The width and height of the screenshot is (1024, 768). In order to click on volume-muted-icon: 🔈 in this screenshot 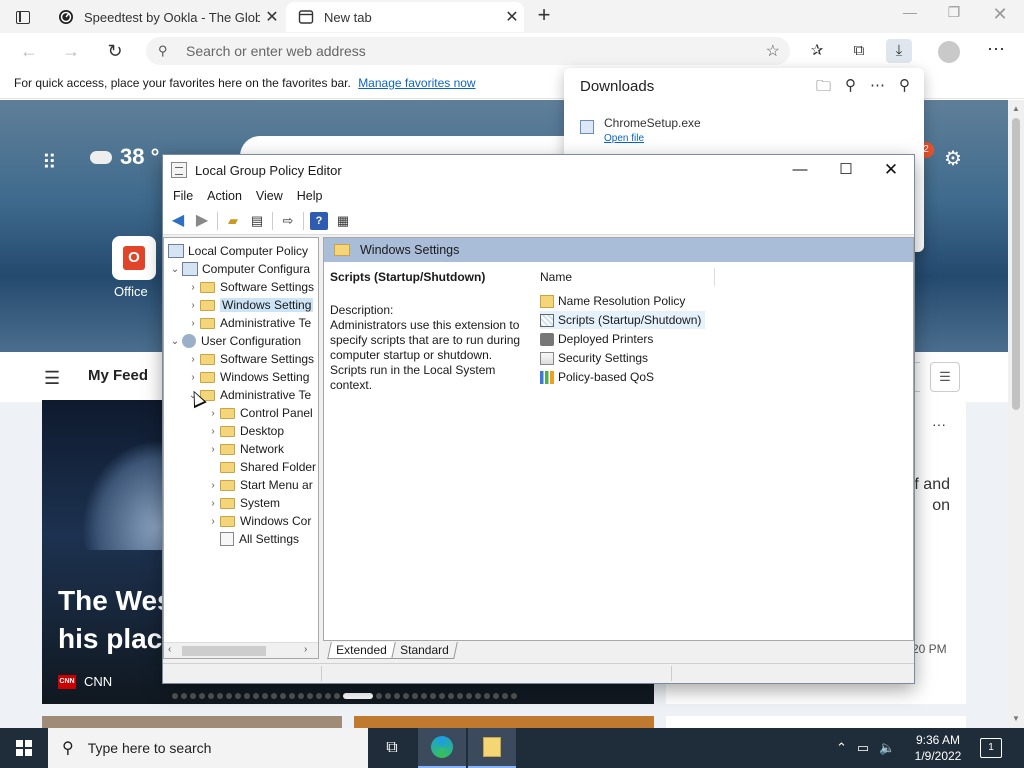, I will do `click(887, 748)`.